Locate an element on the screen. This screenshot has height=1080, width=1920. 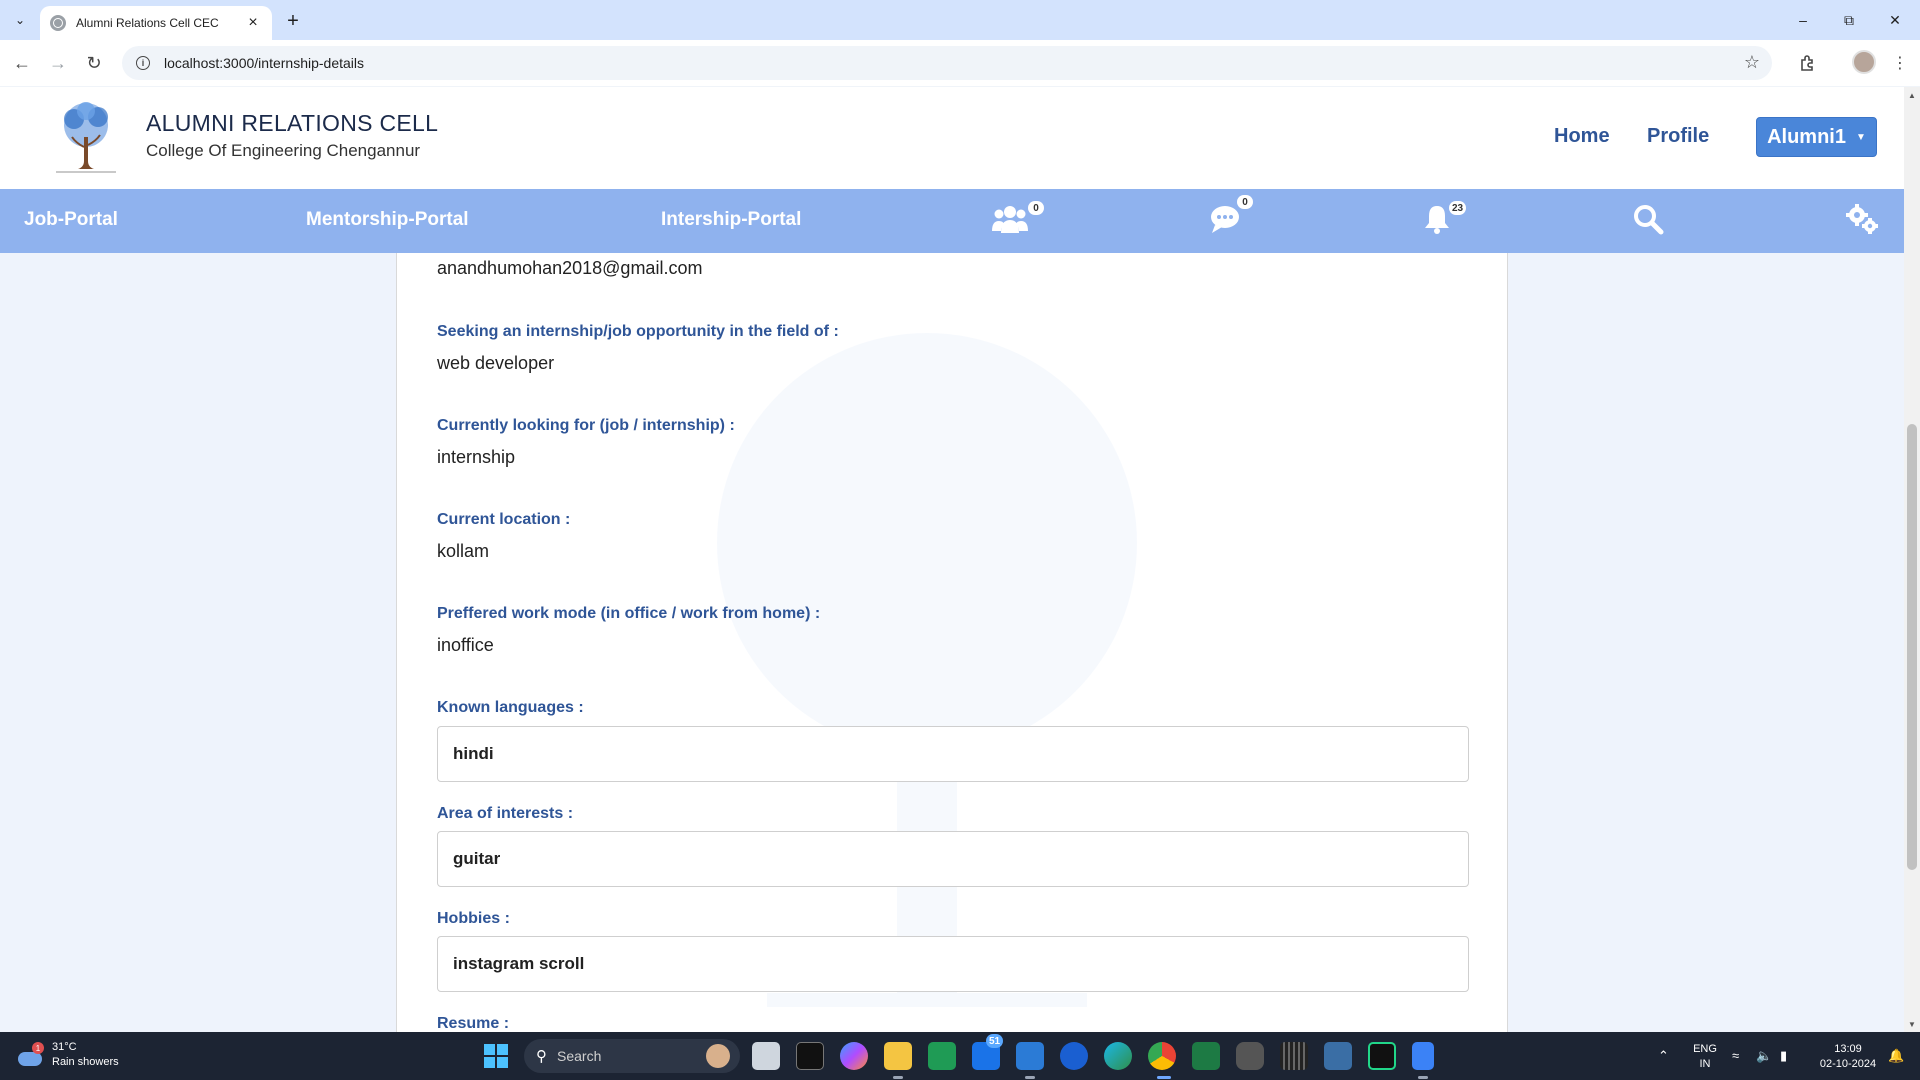
tree-watermark-icon is located at coordinates (927, 670).